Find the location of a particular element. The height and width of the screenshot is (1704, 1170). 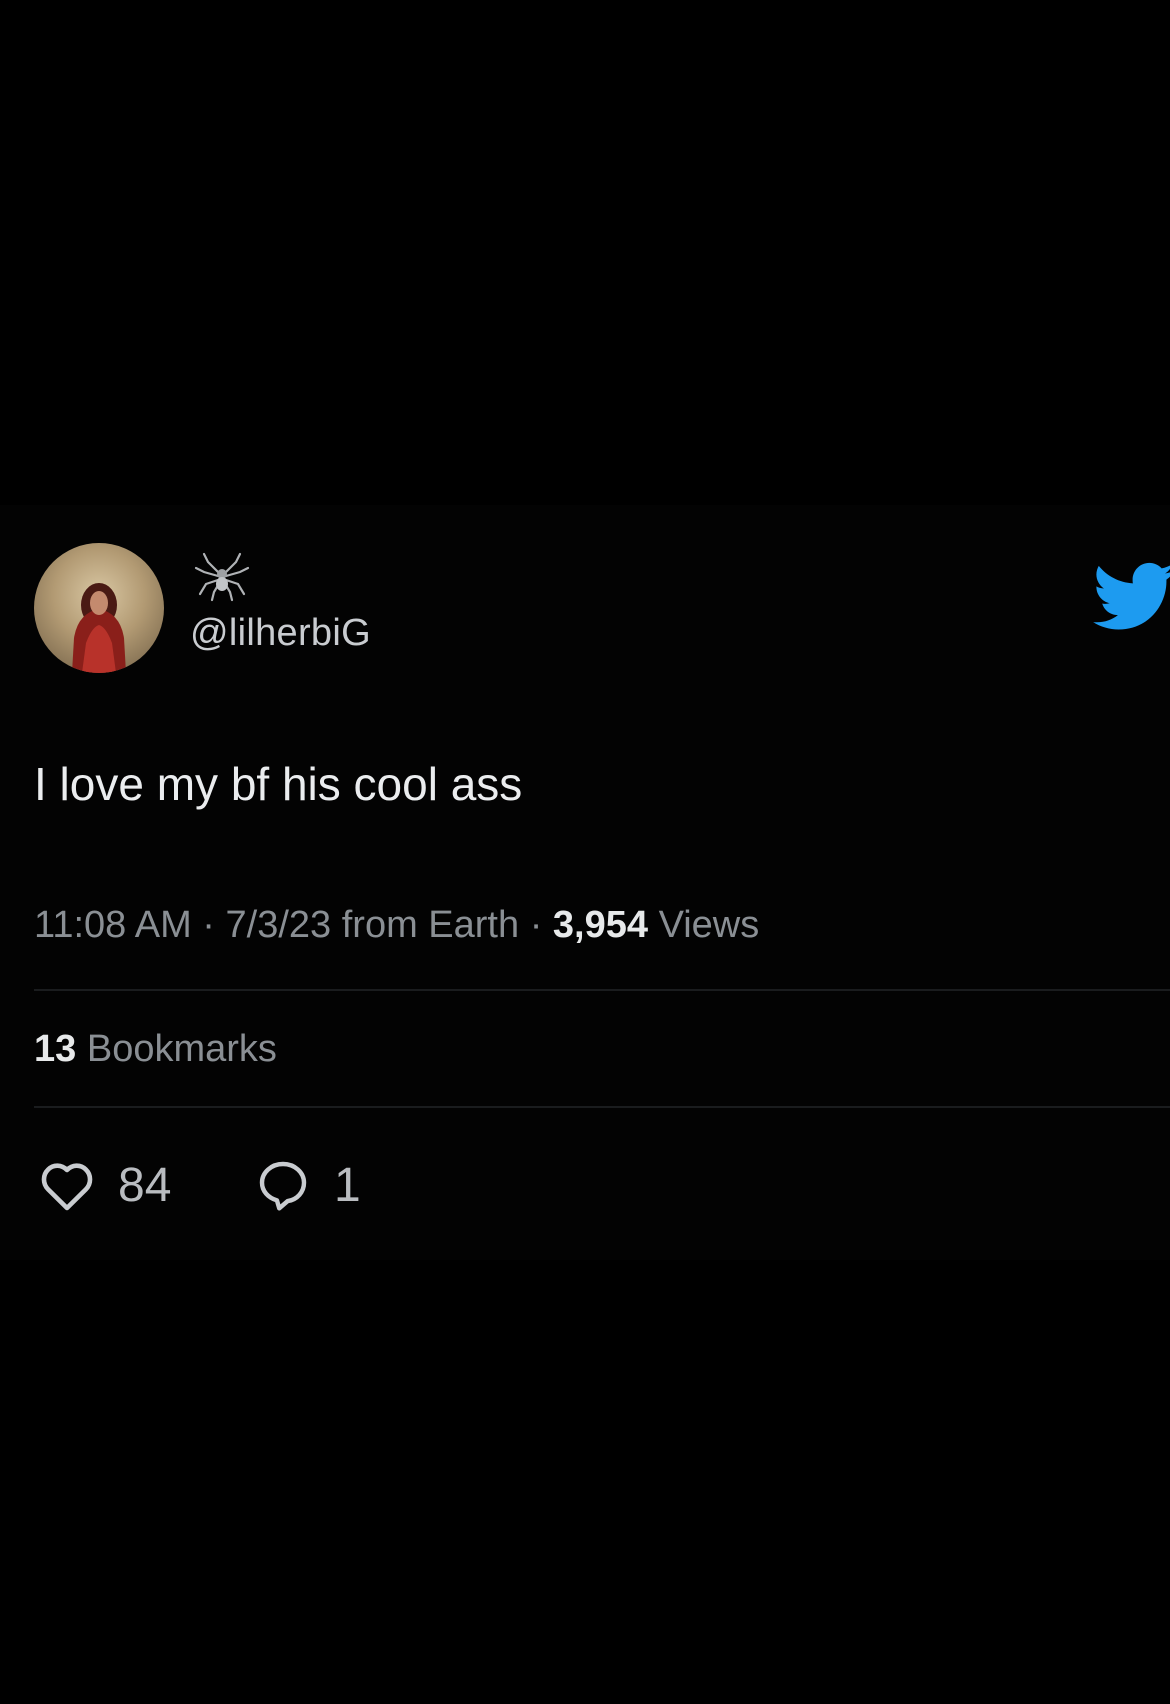

bookmarks-label: Bookmarks is located at coordinates (181, 1049).